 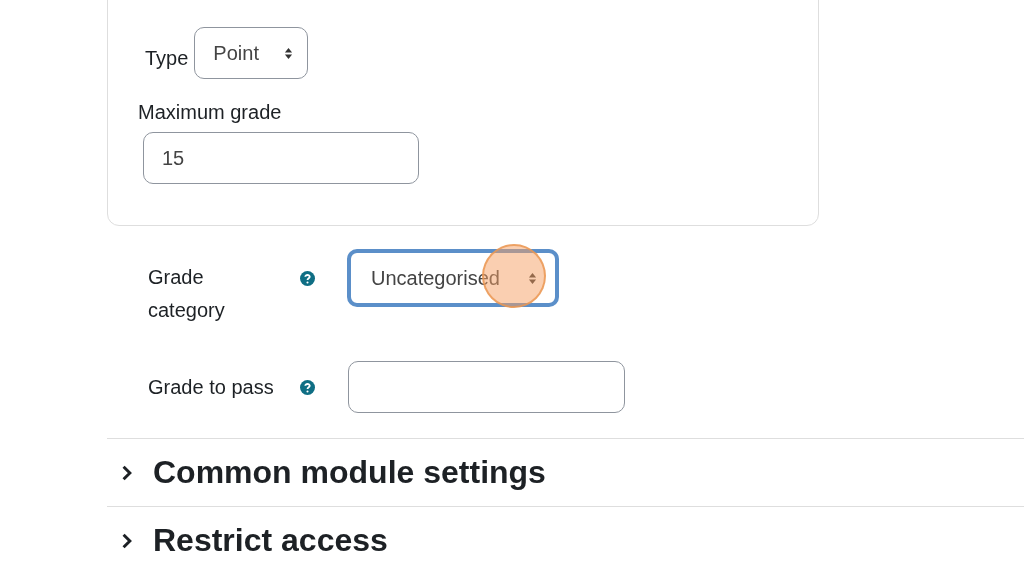 I want to click on maximum-grade-input: 15, so click(x=281, y=158).